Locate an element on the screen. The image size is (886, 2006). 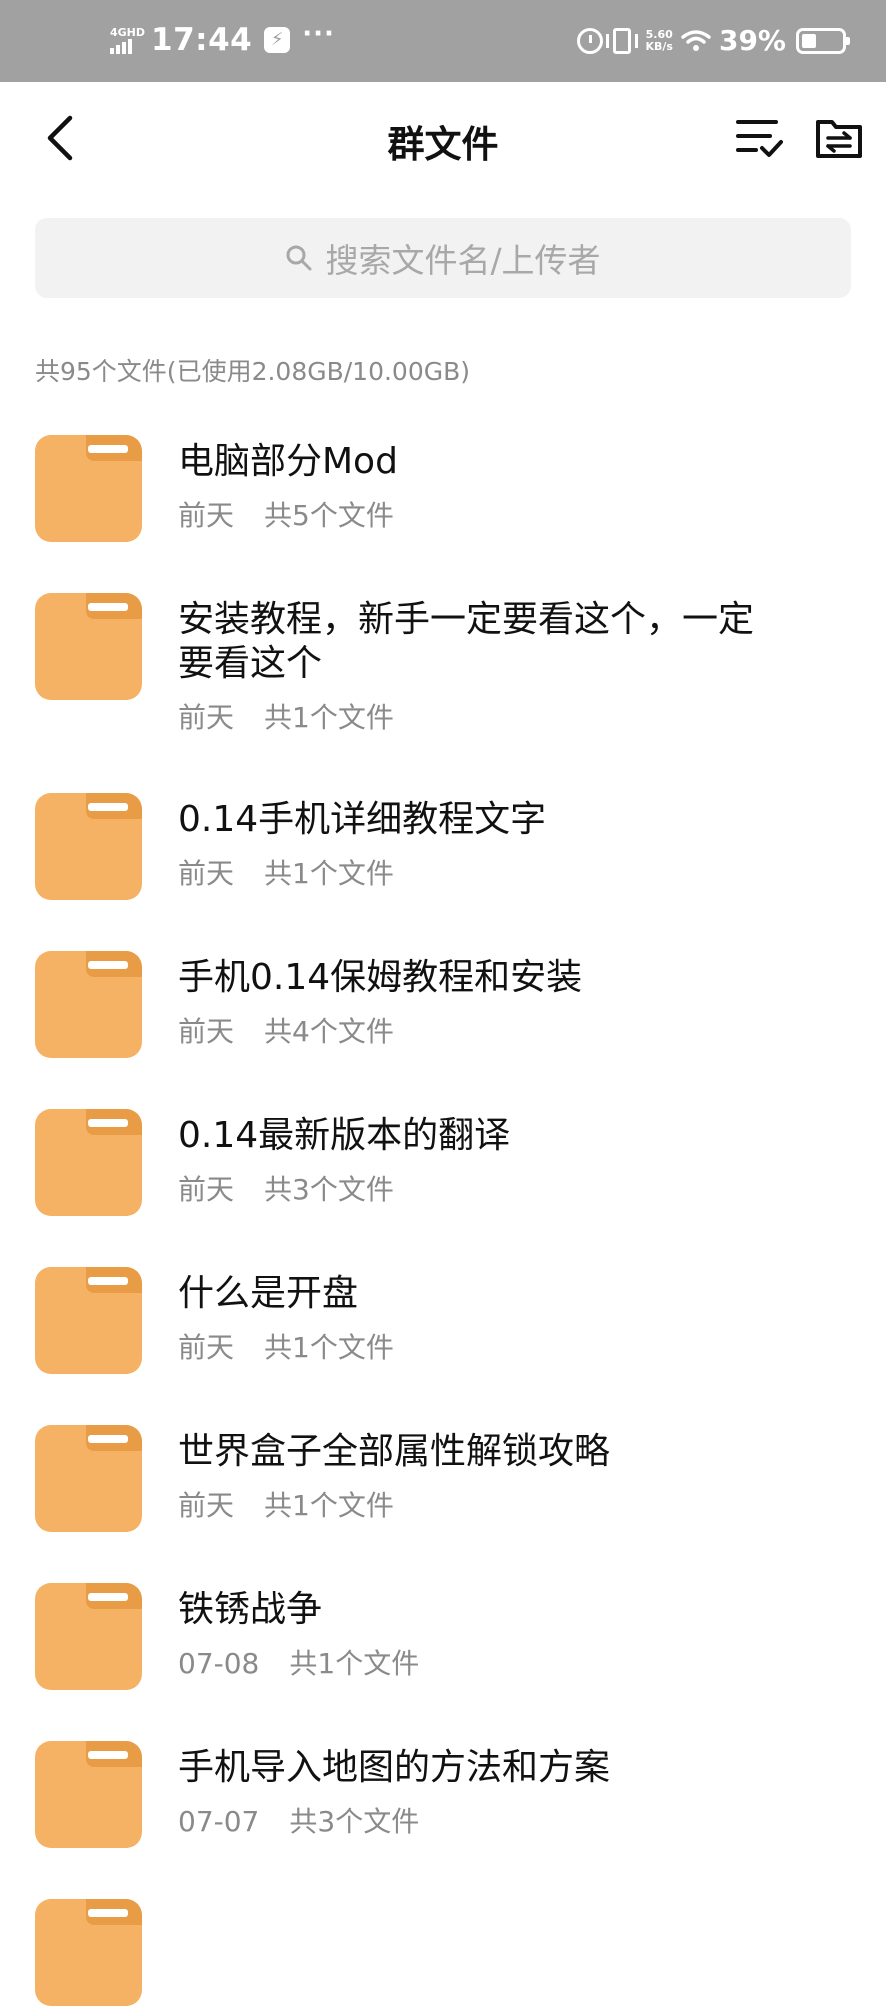
status-left: 4GHD 17:44 ⚡ ··· is located at coordinates (222, 38).